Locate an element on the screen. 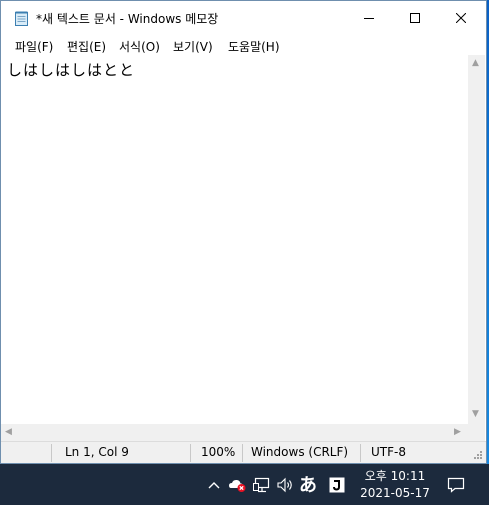 This screenshot has width=489, height=505. horizontal-scrollbar: ◀ ▶ is located at coordinates (234, 432).